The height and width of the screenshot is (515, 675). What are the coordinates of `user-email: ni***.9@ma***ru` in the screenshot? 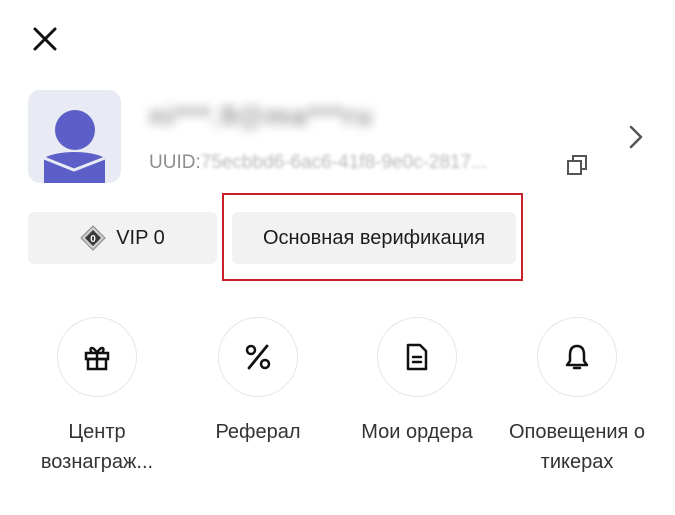 It's located at (261, 115).